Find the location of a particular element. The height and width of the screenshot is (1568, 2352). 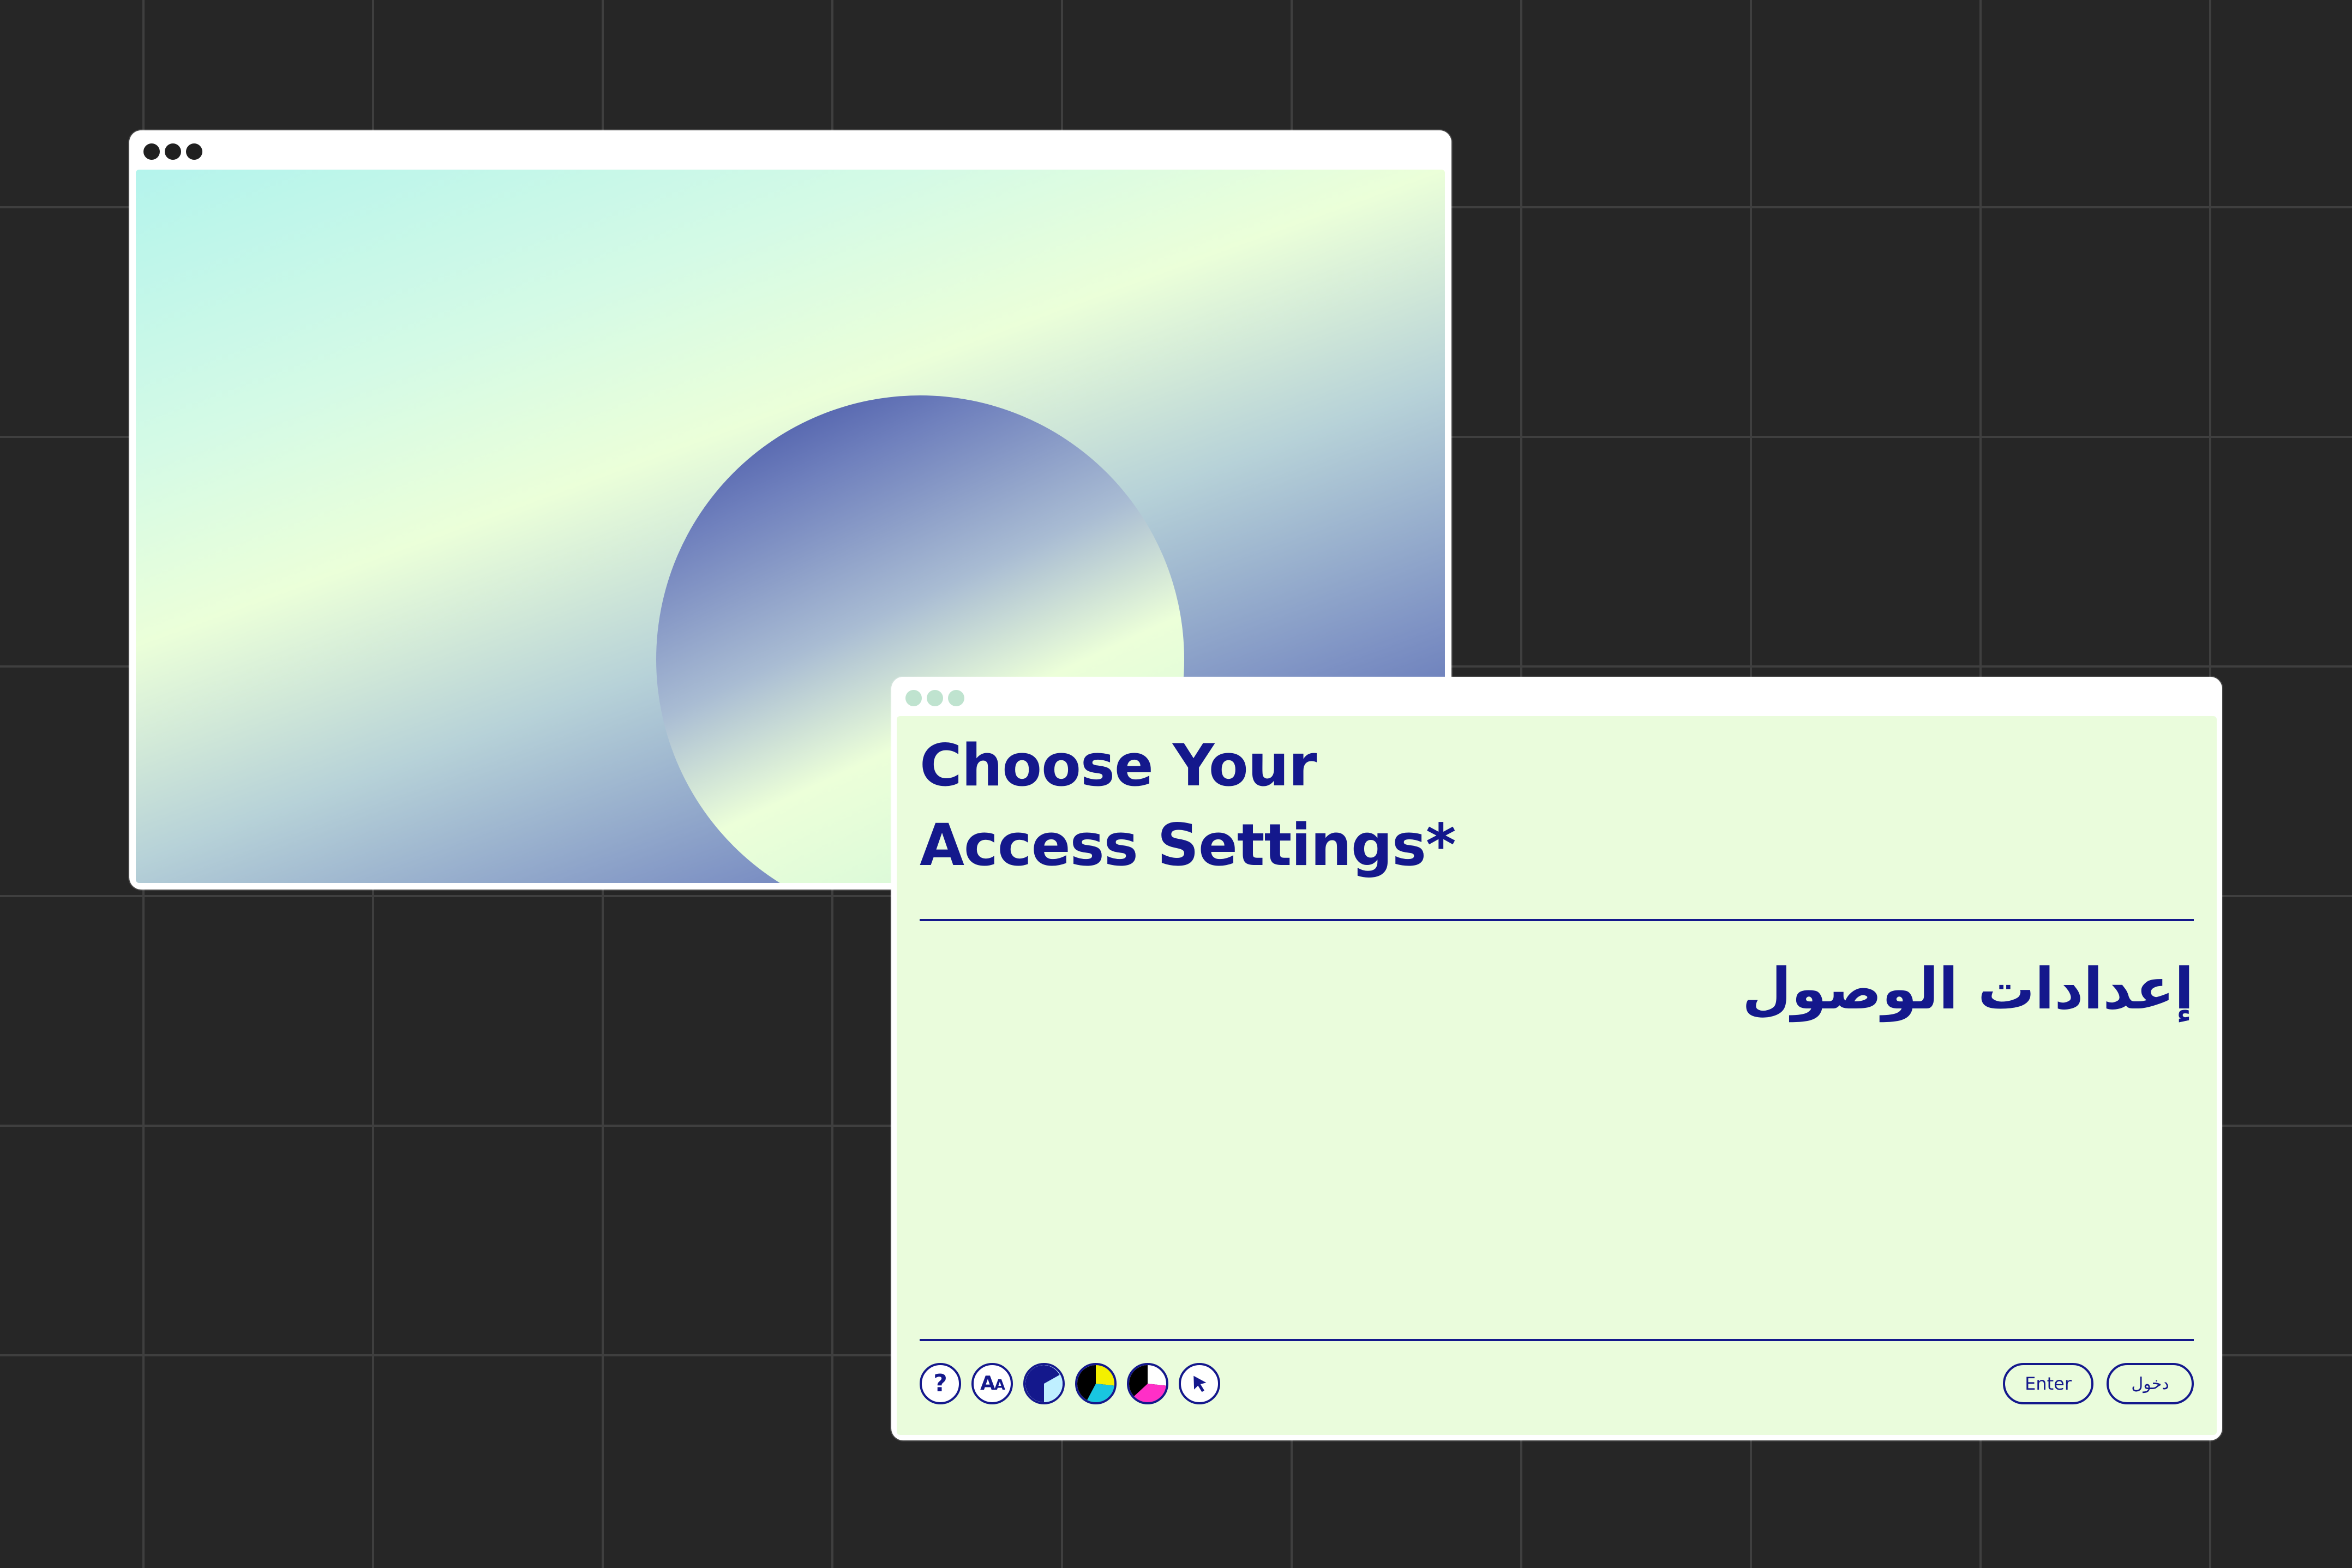

text-size-icon: AA is located at coordinates (992, 1384).